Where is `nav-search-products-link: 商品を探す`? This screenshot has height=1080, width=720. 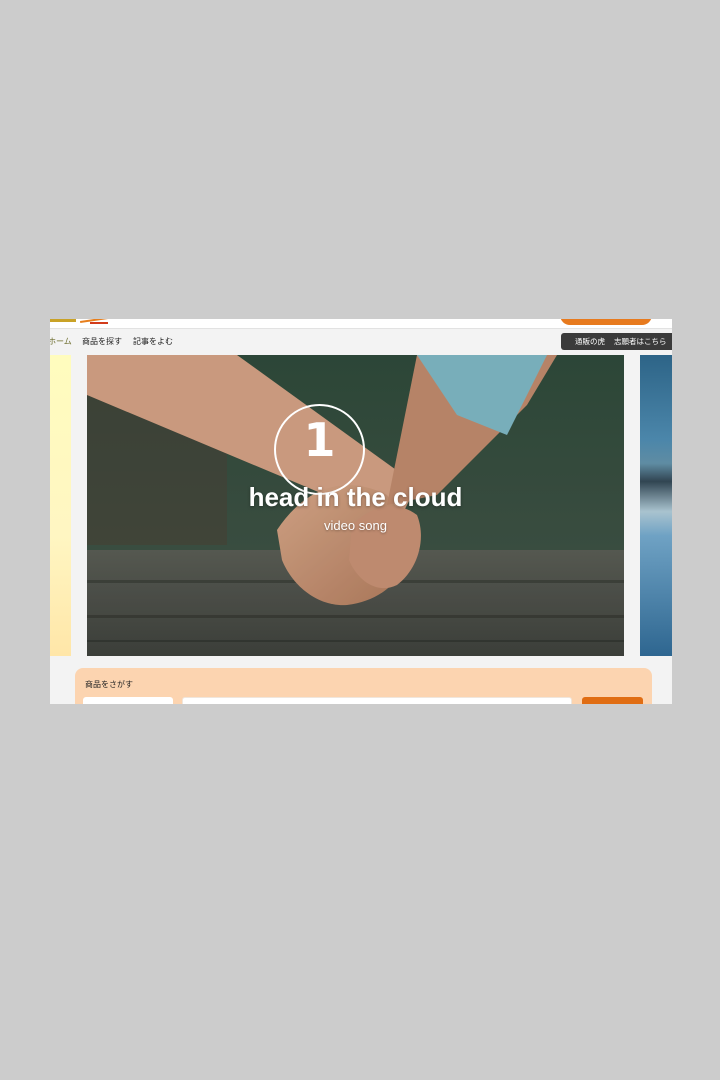 nav-search-products-link: 商品を探す is located at coordinates (102, 341).